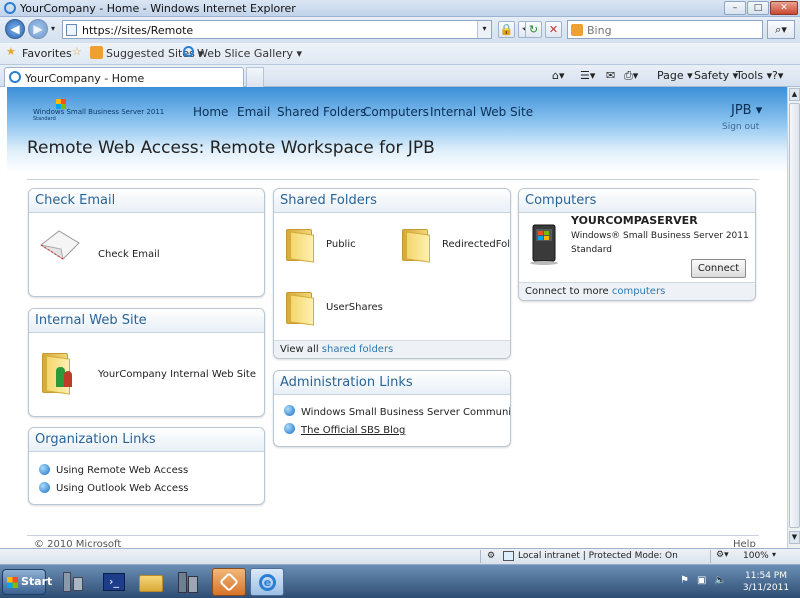 The width and height of the screenshot is (800, 598). Describe the element at coordinates (393, 535) in the screenshot. I see `footer-divider` at that location.